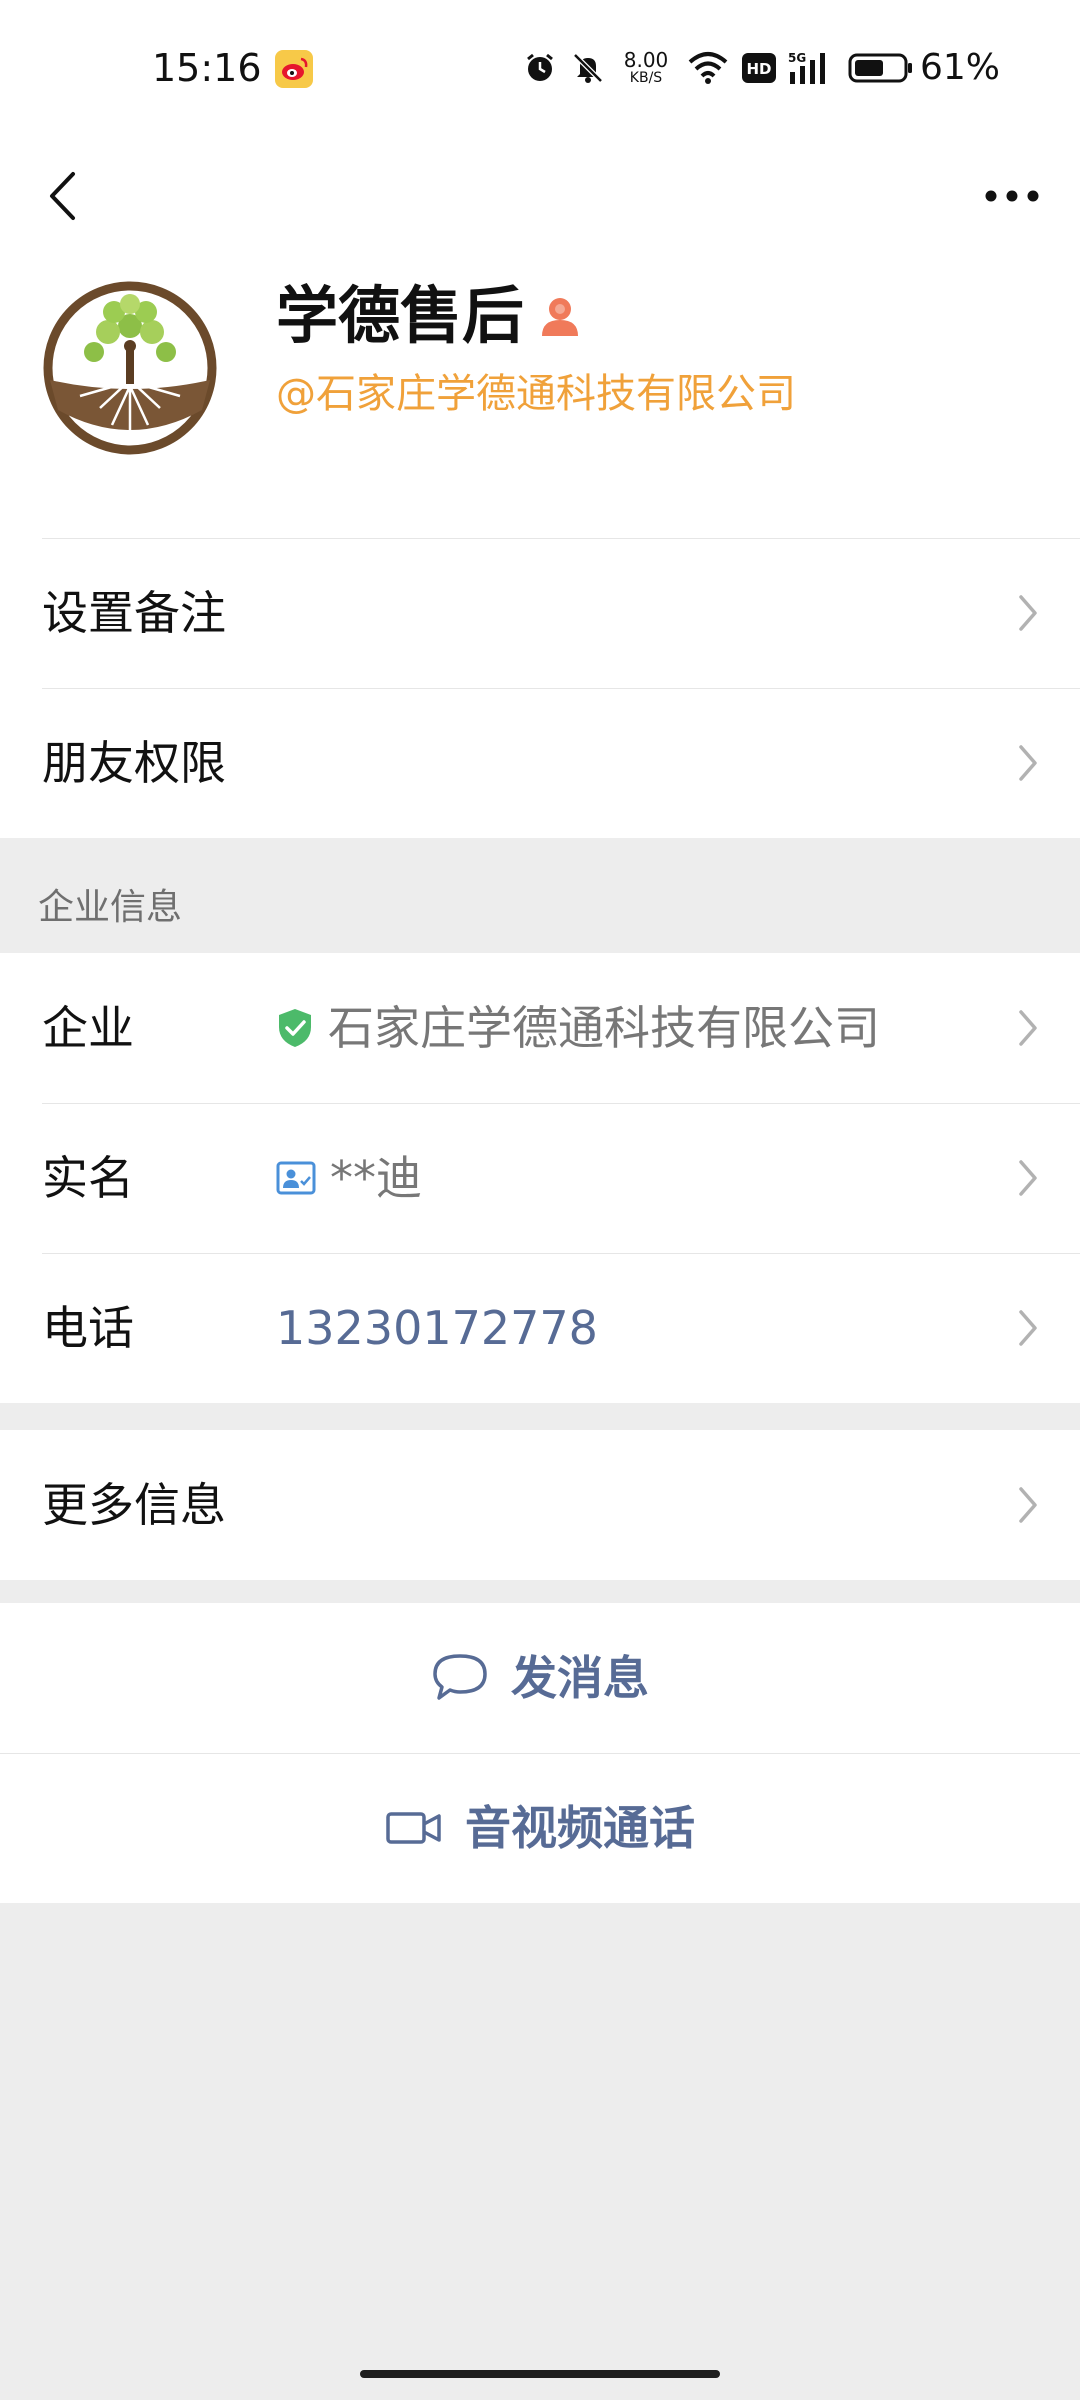 Image resolution: width=1080 pixels, height=2400 pixels. I want to click on wifi-icon, so click(708, 68).